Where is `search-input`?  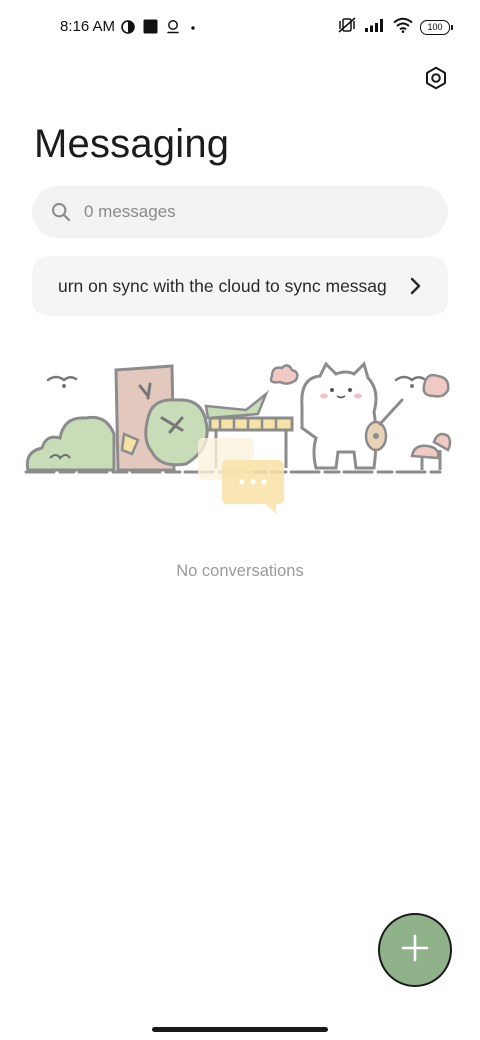 search-input is located at coordinates (244, 212).